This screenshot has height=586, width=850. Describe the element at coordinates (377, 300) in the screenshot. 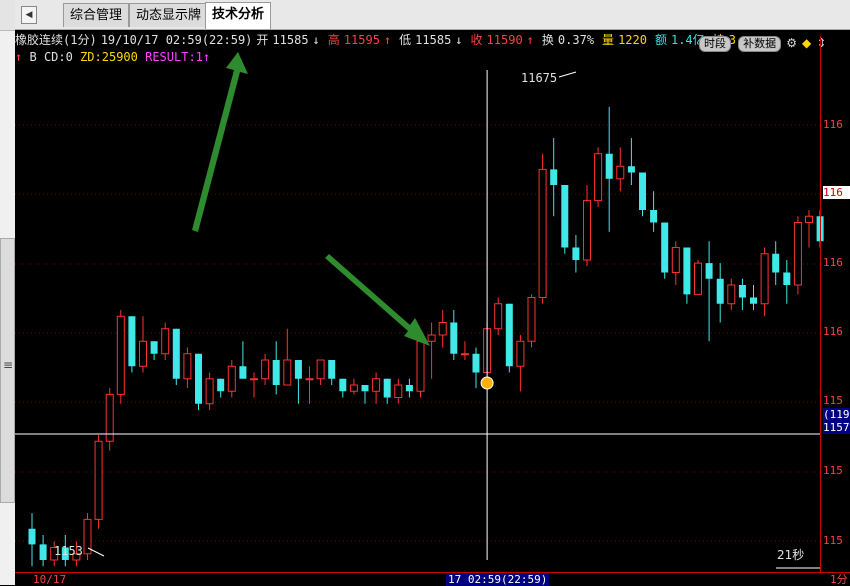

I see `green-arrow-down` at that location.